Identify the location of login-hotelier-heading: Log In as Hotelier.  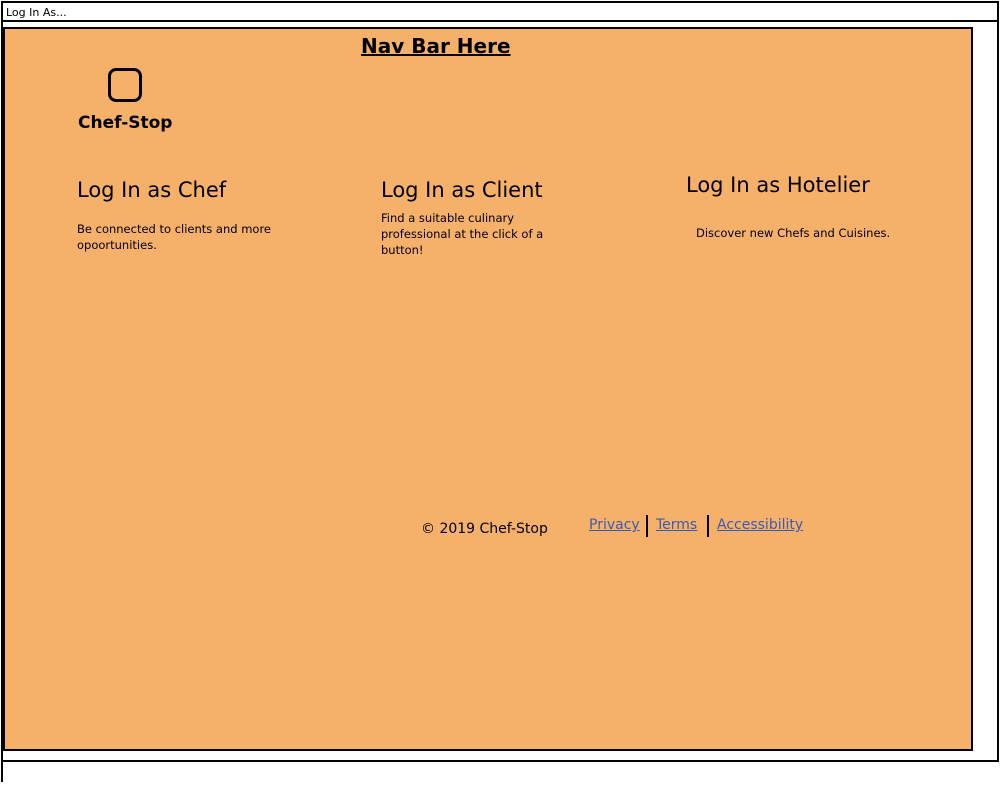
(778, 185).